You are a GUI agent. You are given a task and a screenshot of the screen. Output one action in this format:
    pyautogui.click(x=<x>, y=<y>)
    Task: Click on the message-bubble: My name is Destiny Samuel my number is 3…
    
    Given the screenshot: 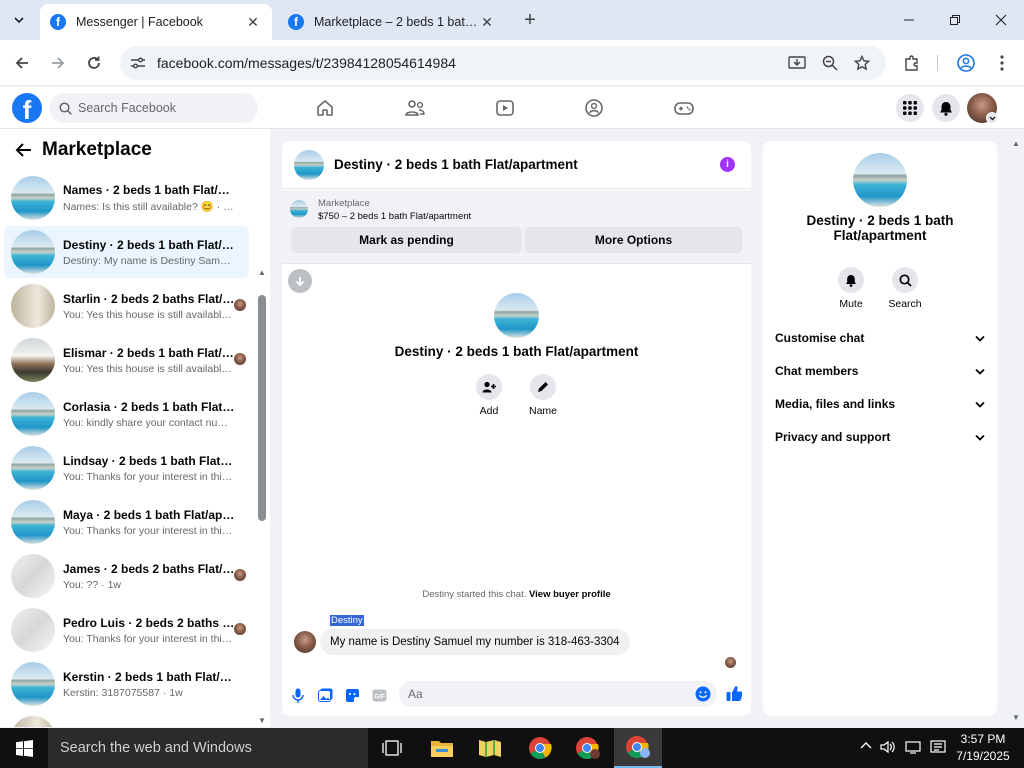 What is the action you would take?
    pyautogui.click(x=475, y=642)
    